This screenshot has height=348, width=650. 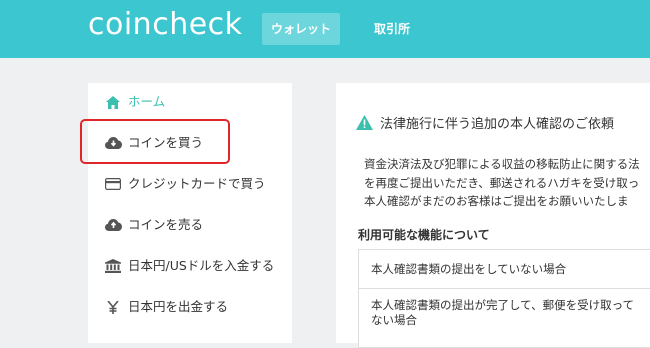 I want to click on home-icon, so click(x=113, y=102).